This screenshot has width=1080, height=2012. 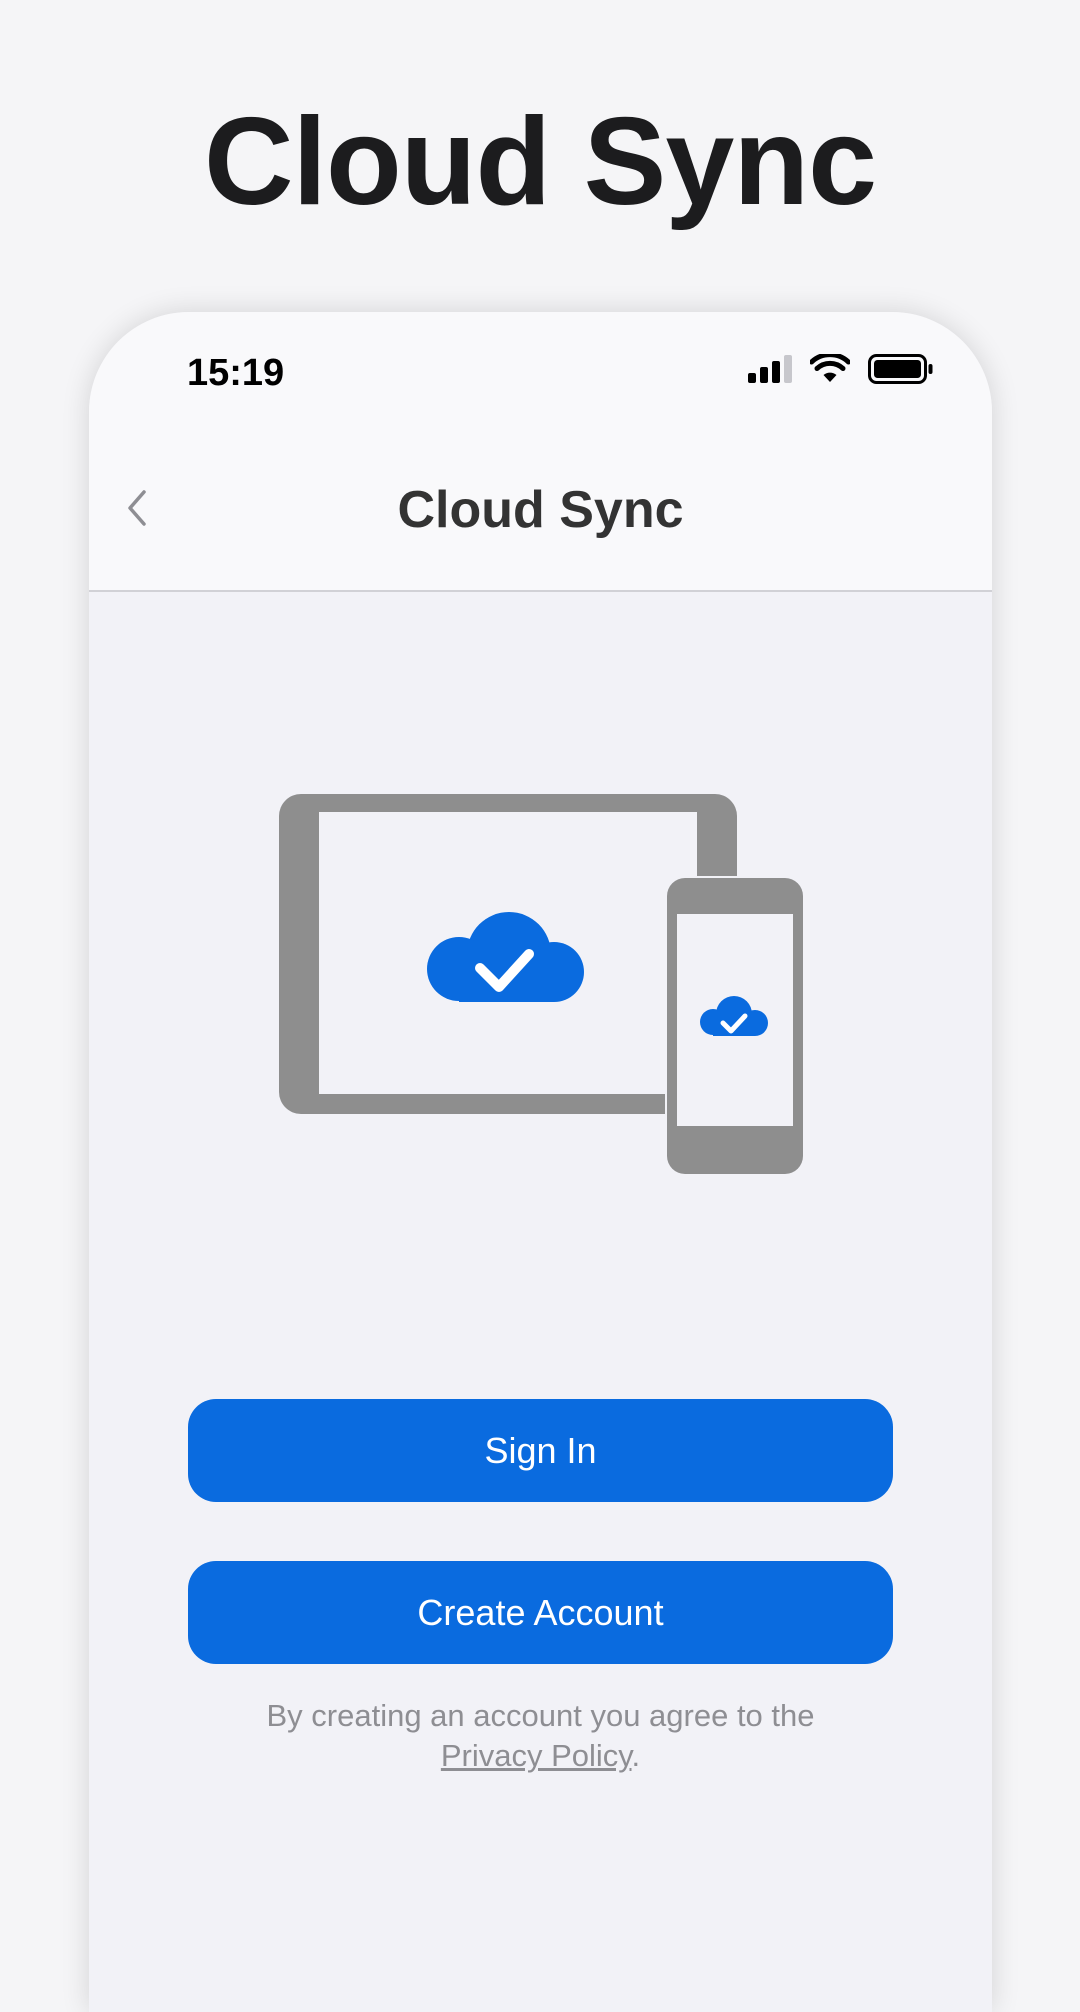 I want to click on status-time: 15:19, so click(x=236, y=373).